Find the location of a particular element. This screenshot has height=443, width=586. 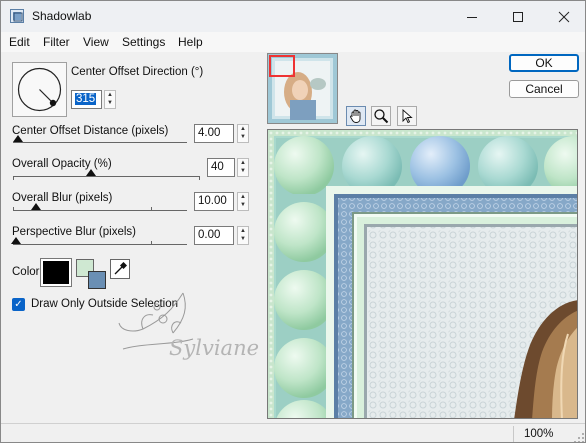

direction-dial is located at coordinates (39, 89).